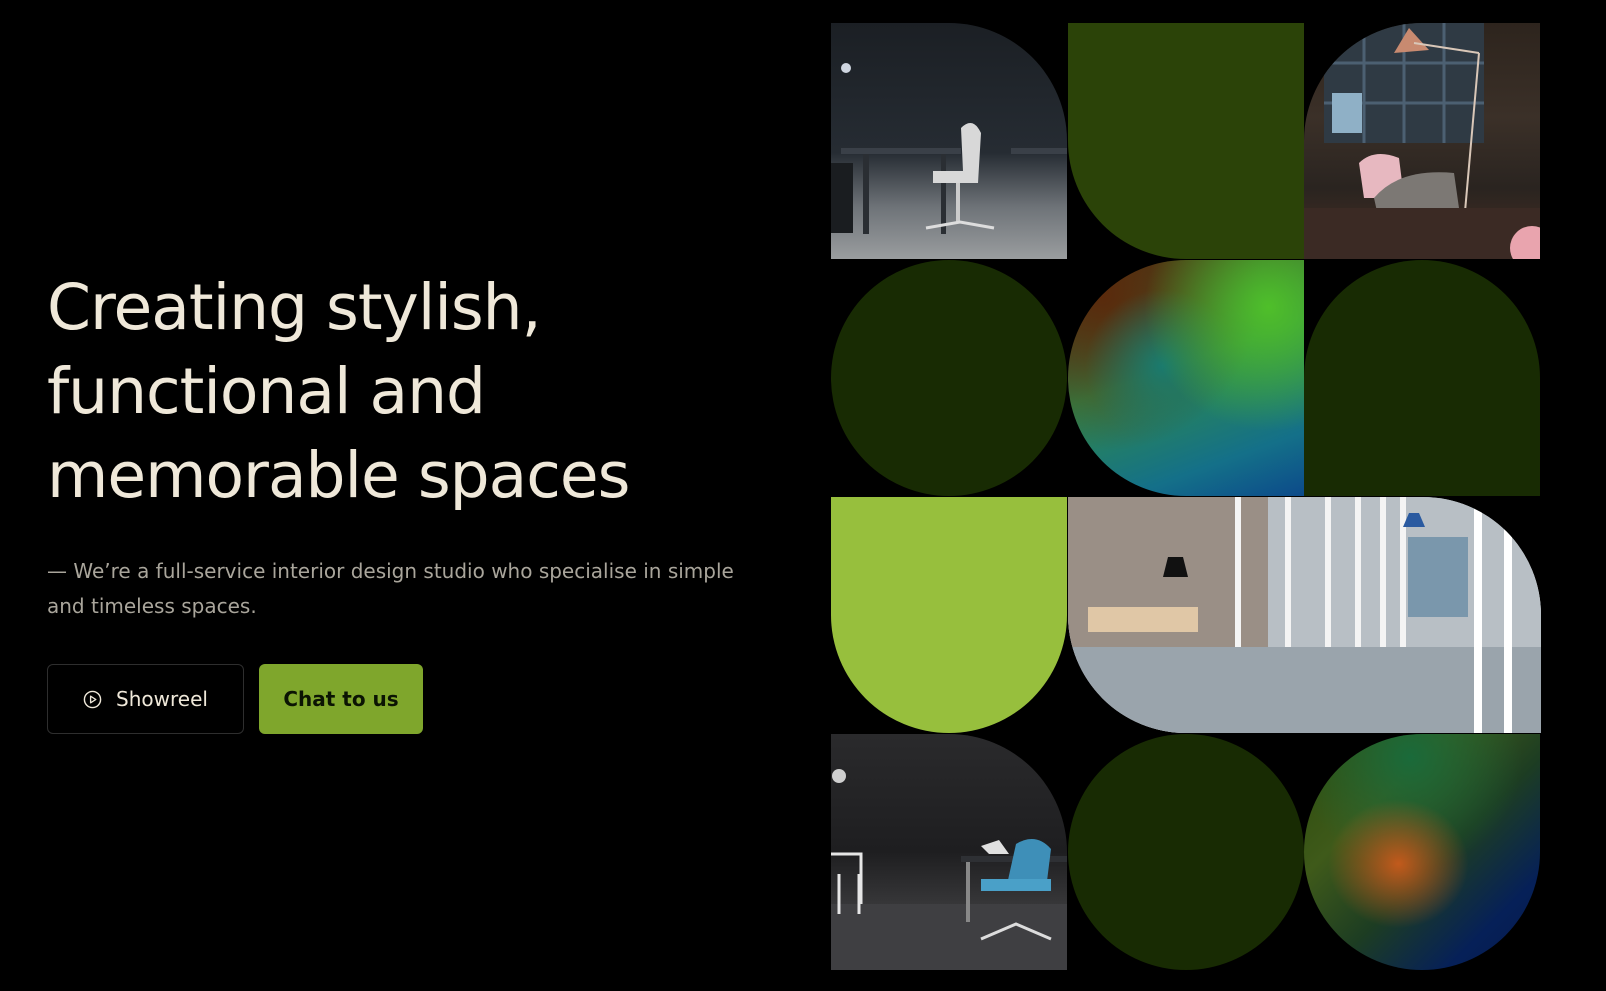 The height and width of the screenshot is (991, 1606). I want to click on deep-green-circle, so click(949, 378).